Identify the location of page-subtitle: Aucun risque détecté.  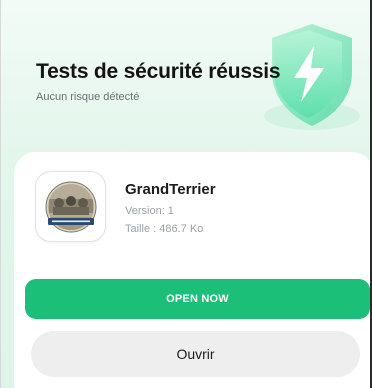
(88, 97).